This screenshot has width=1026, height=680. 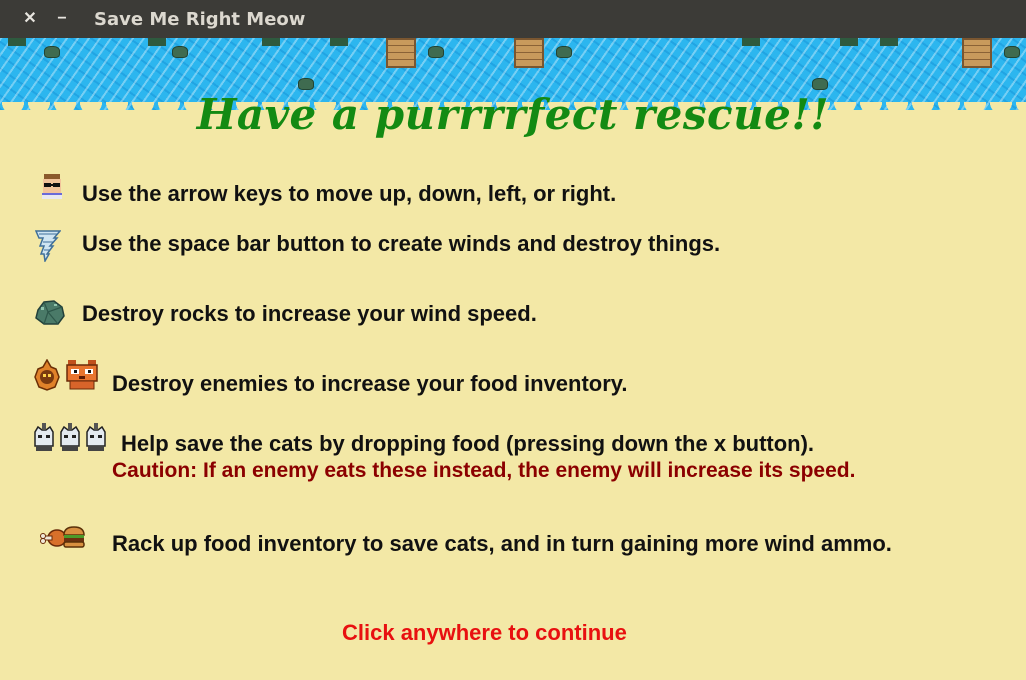 I want to click on window-titlebar: ✕ − Save Me Right Meow, so click(x=513, y=19).